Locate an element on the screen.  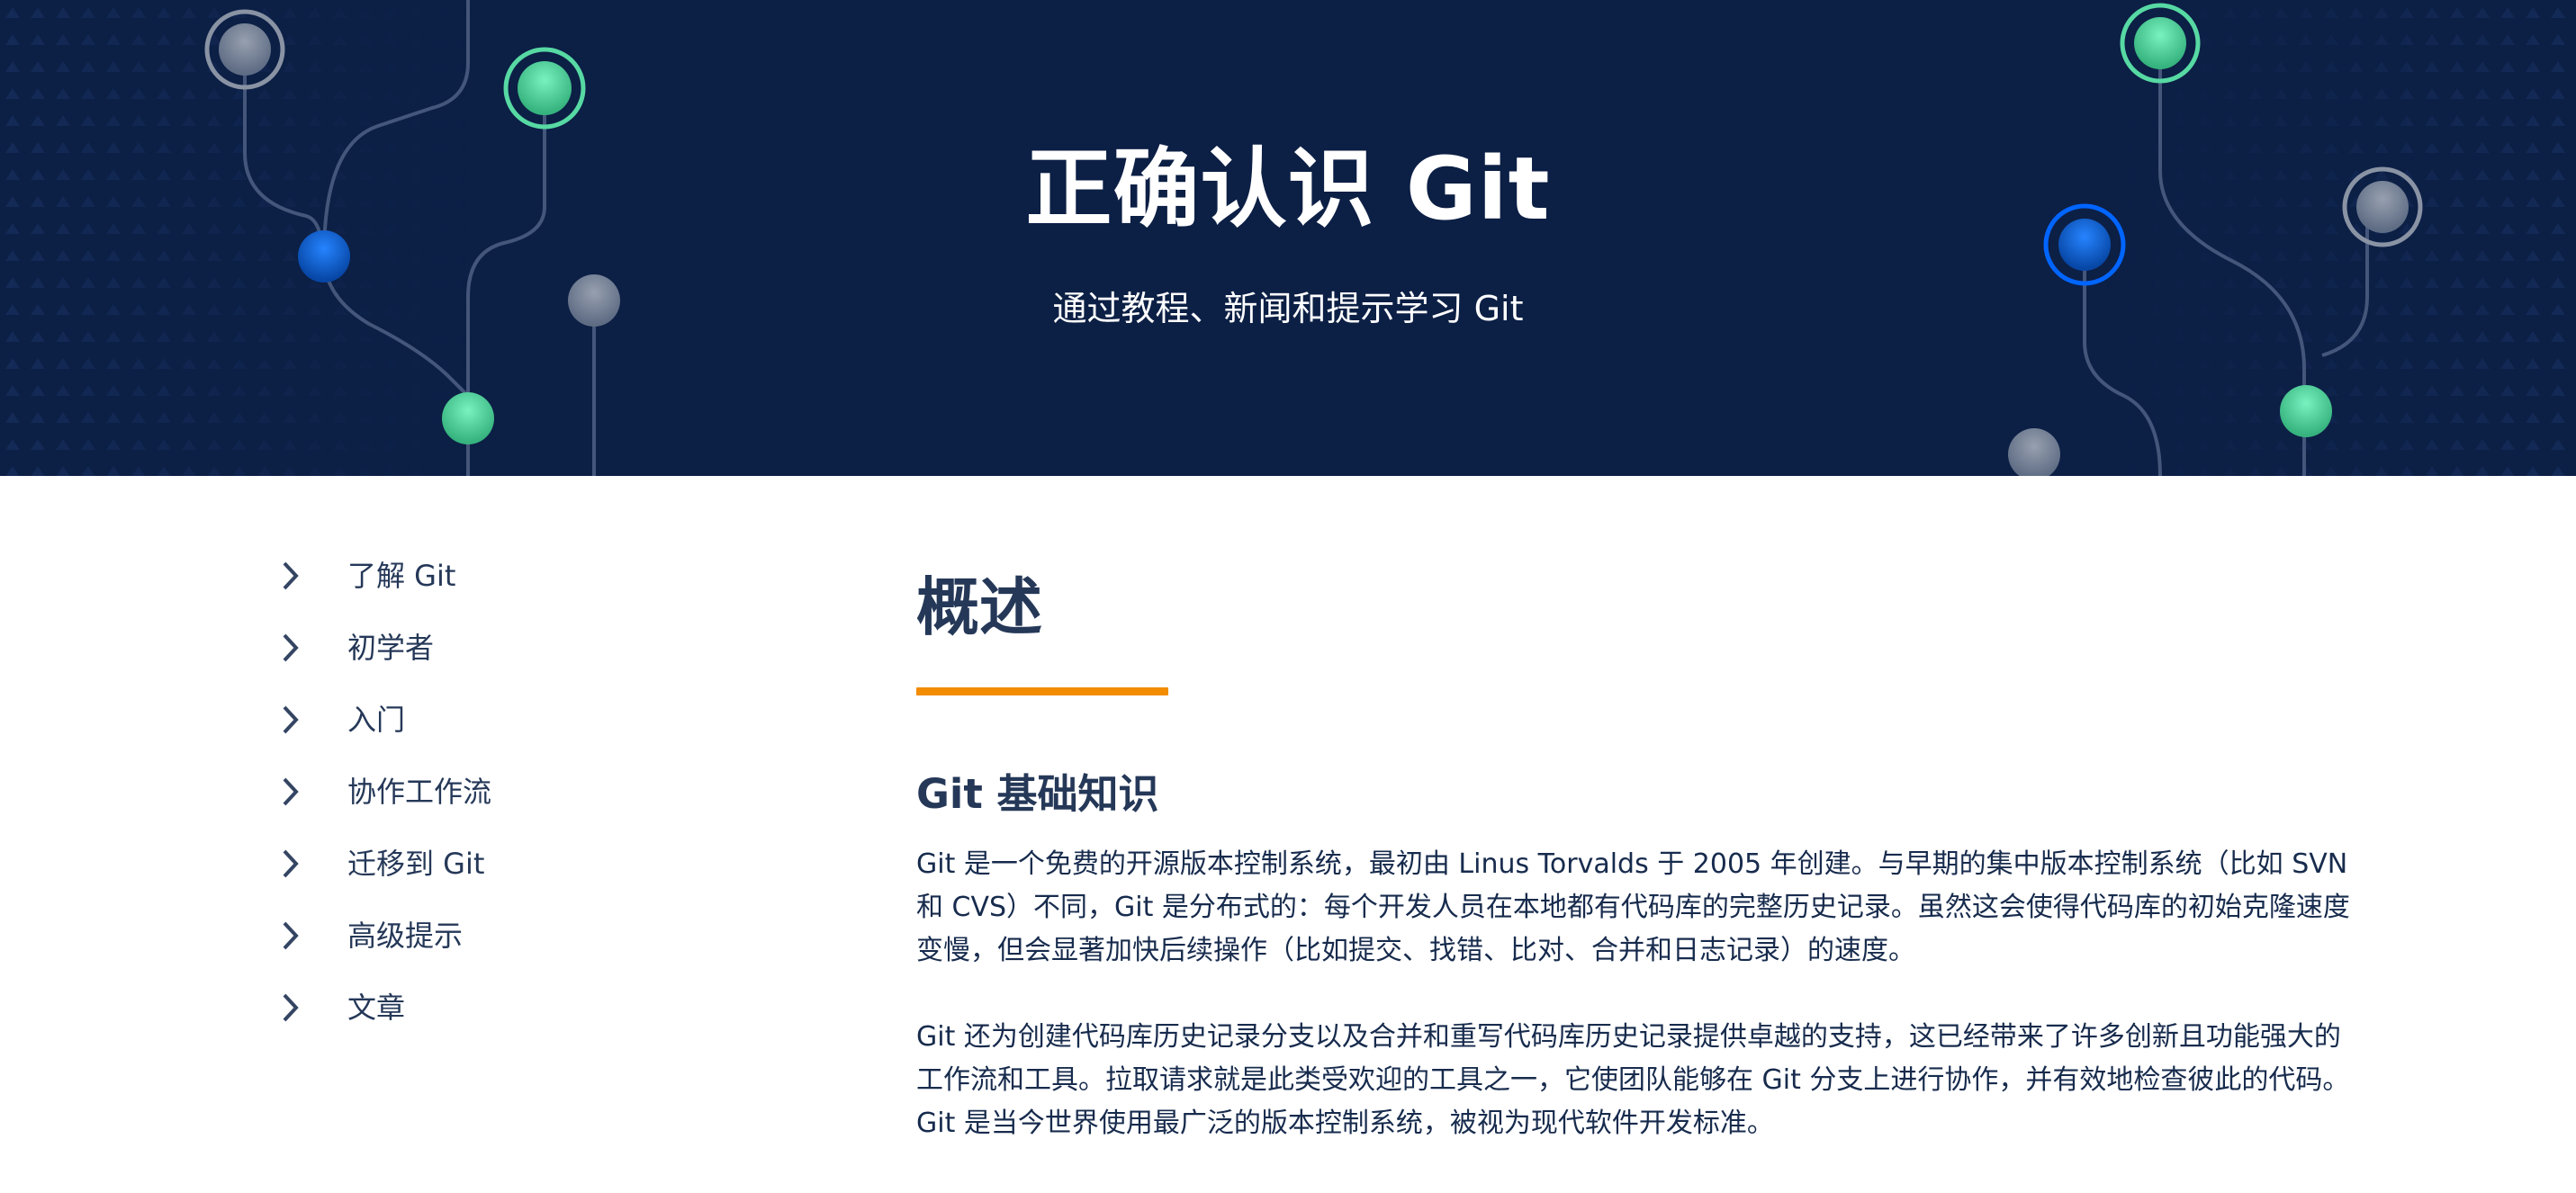
hero-subtitle: 通过教程、新闻和提示学习 Git is located at coordinates (1288, 308).